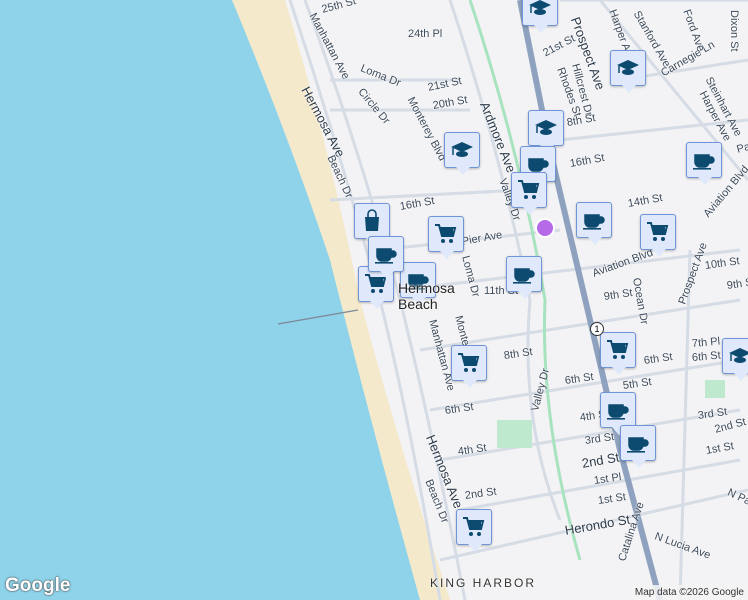 This screenshot has width=748, height=600. I want to click on google-logo: Google, so click(37, 586).